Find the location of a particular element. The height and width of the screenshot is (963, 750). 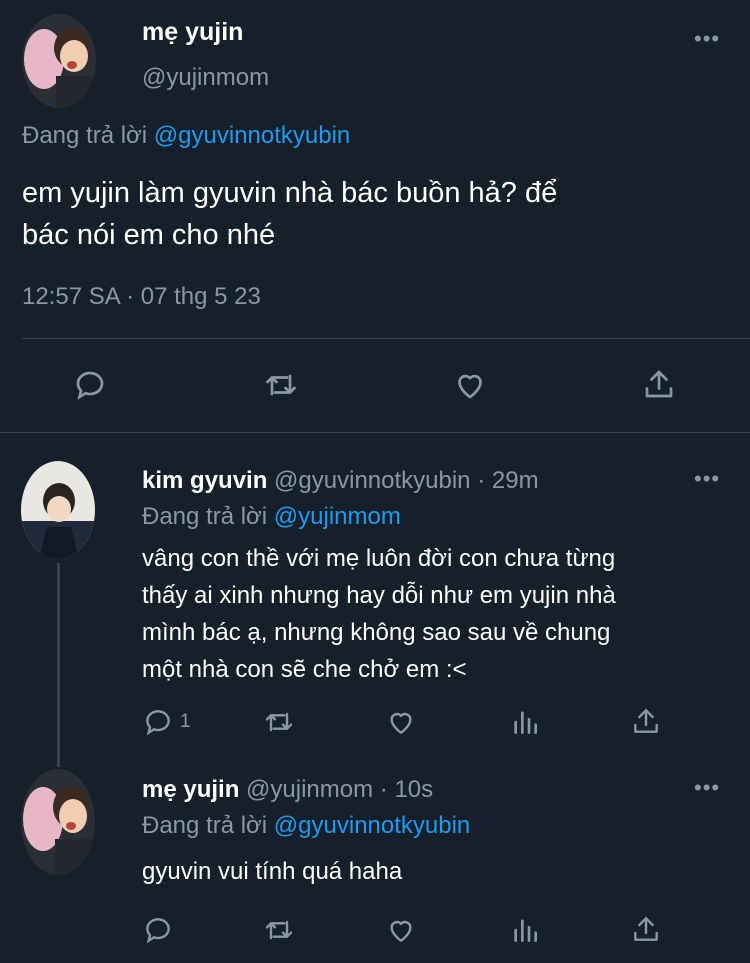

main-display-name: mẹ yujin is located at coordinates (192, 32).